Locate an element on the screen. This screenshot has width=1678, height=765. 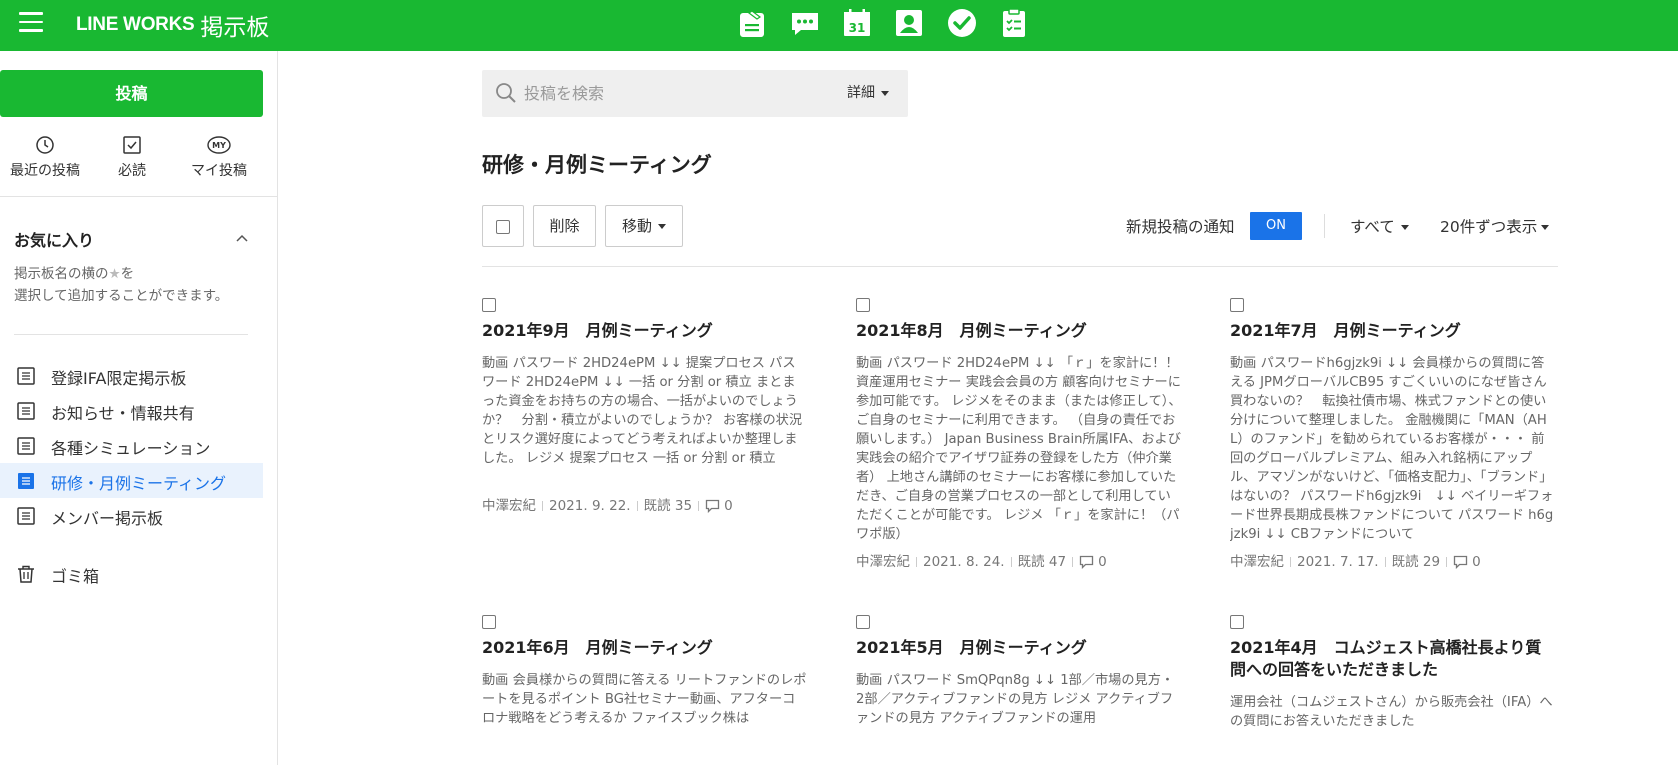
checkbox-box is located at coordinates (503, 226).